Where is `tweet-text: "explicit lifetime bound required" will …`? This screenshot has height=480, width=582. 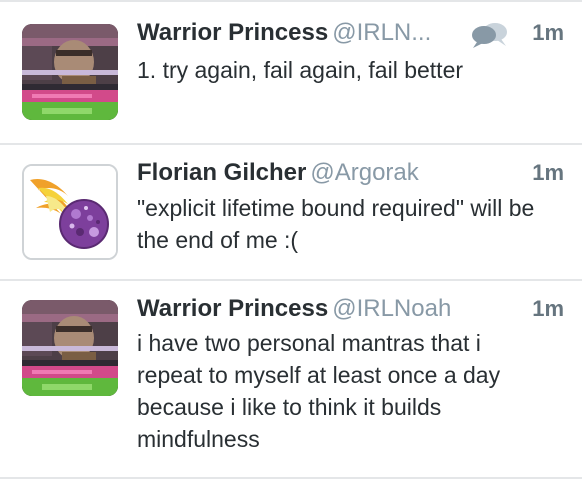
tweet-text: "explicit lifetime bound required" will … is located at coordinates (336, 224).